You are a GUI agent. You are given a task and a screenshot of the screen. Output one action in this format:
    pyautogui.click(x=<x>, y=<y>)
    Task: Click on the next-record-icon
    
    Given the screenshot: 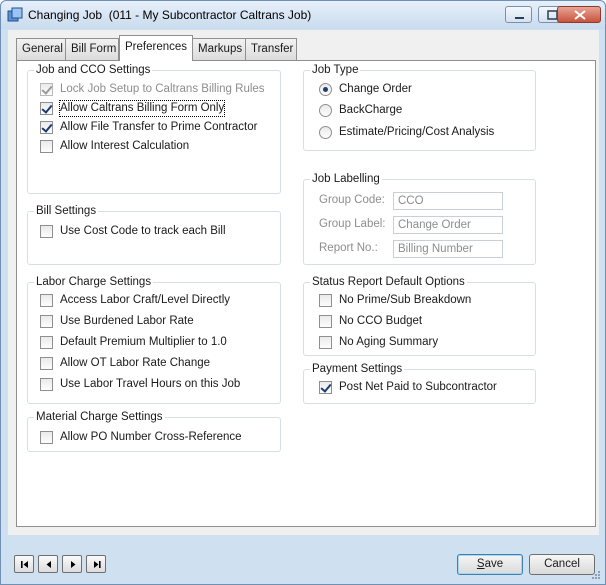 What is the action you would take?
    pyautogui.click(x=73, y=564)
    